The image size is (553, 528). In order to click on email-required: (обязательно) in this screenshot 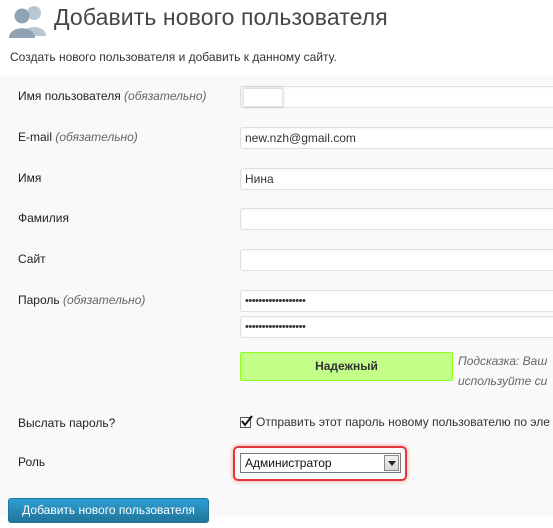, I will do `click(96, 137)`.